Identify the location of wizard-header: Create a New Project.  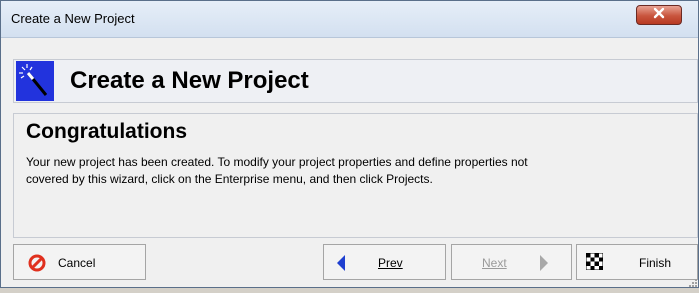
(355, 81).